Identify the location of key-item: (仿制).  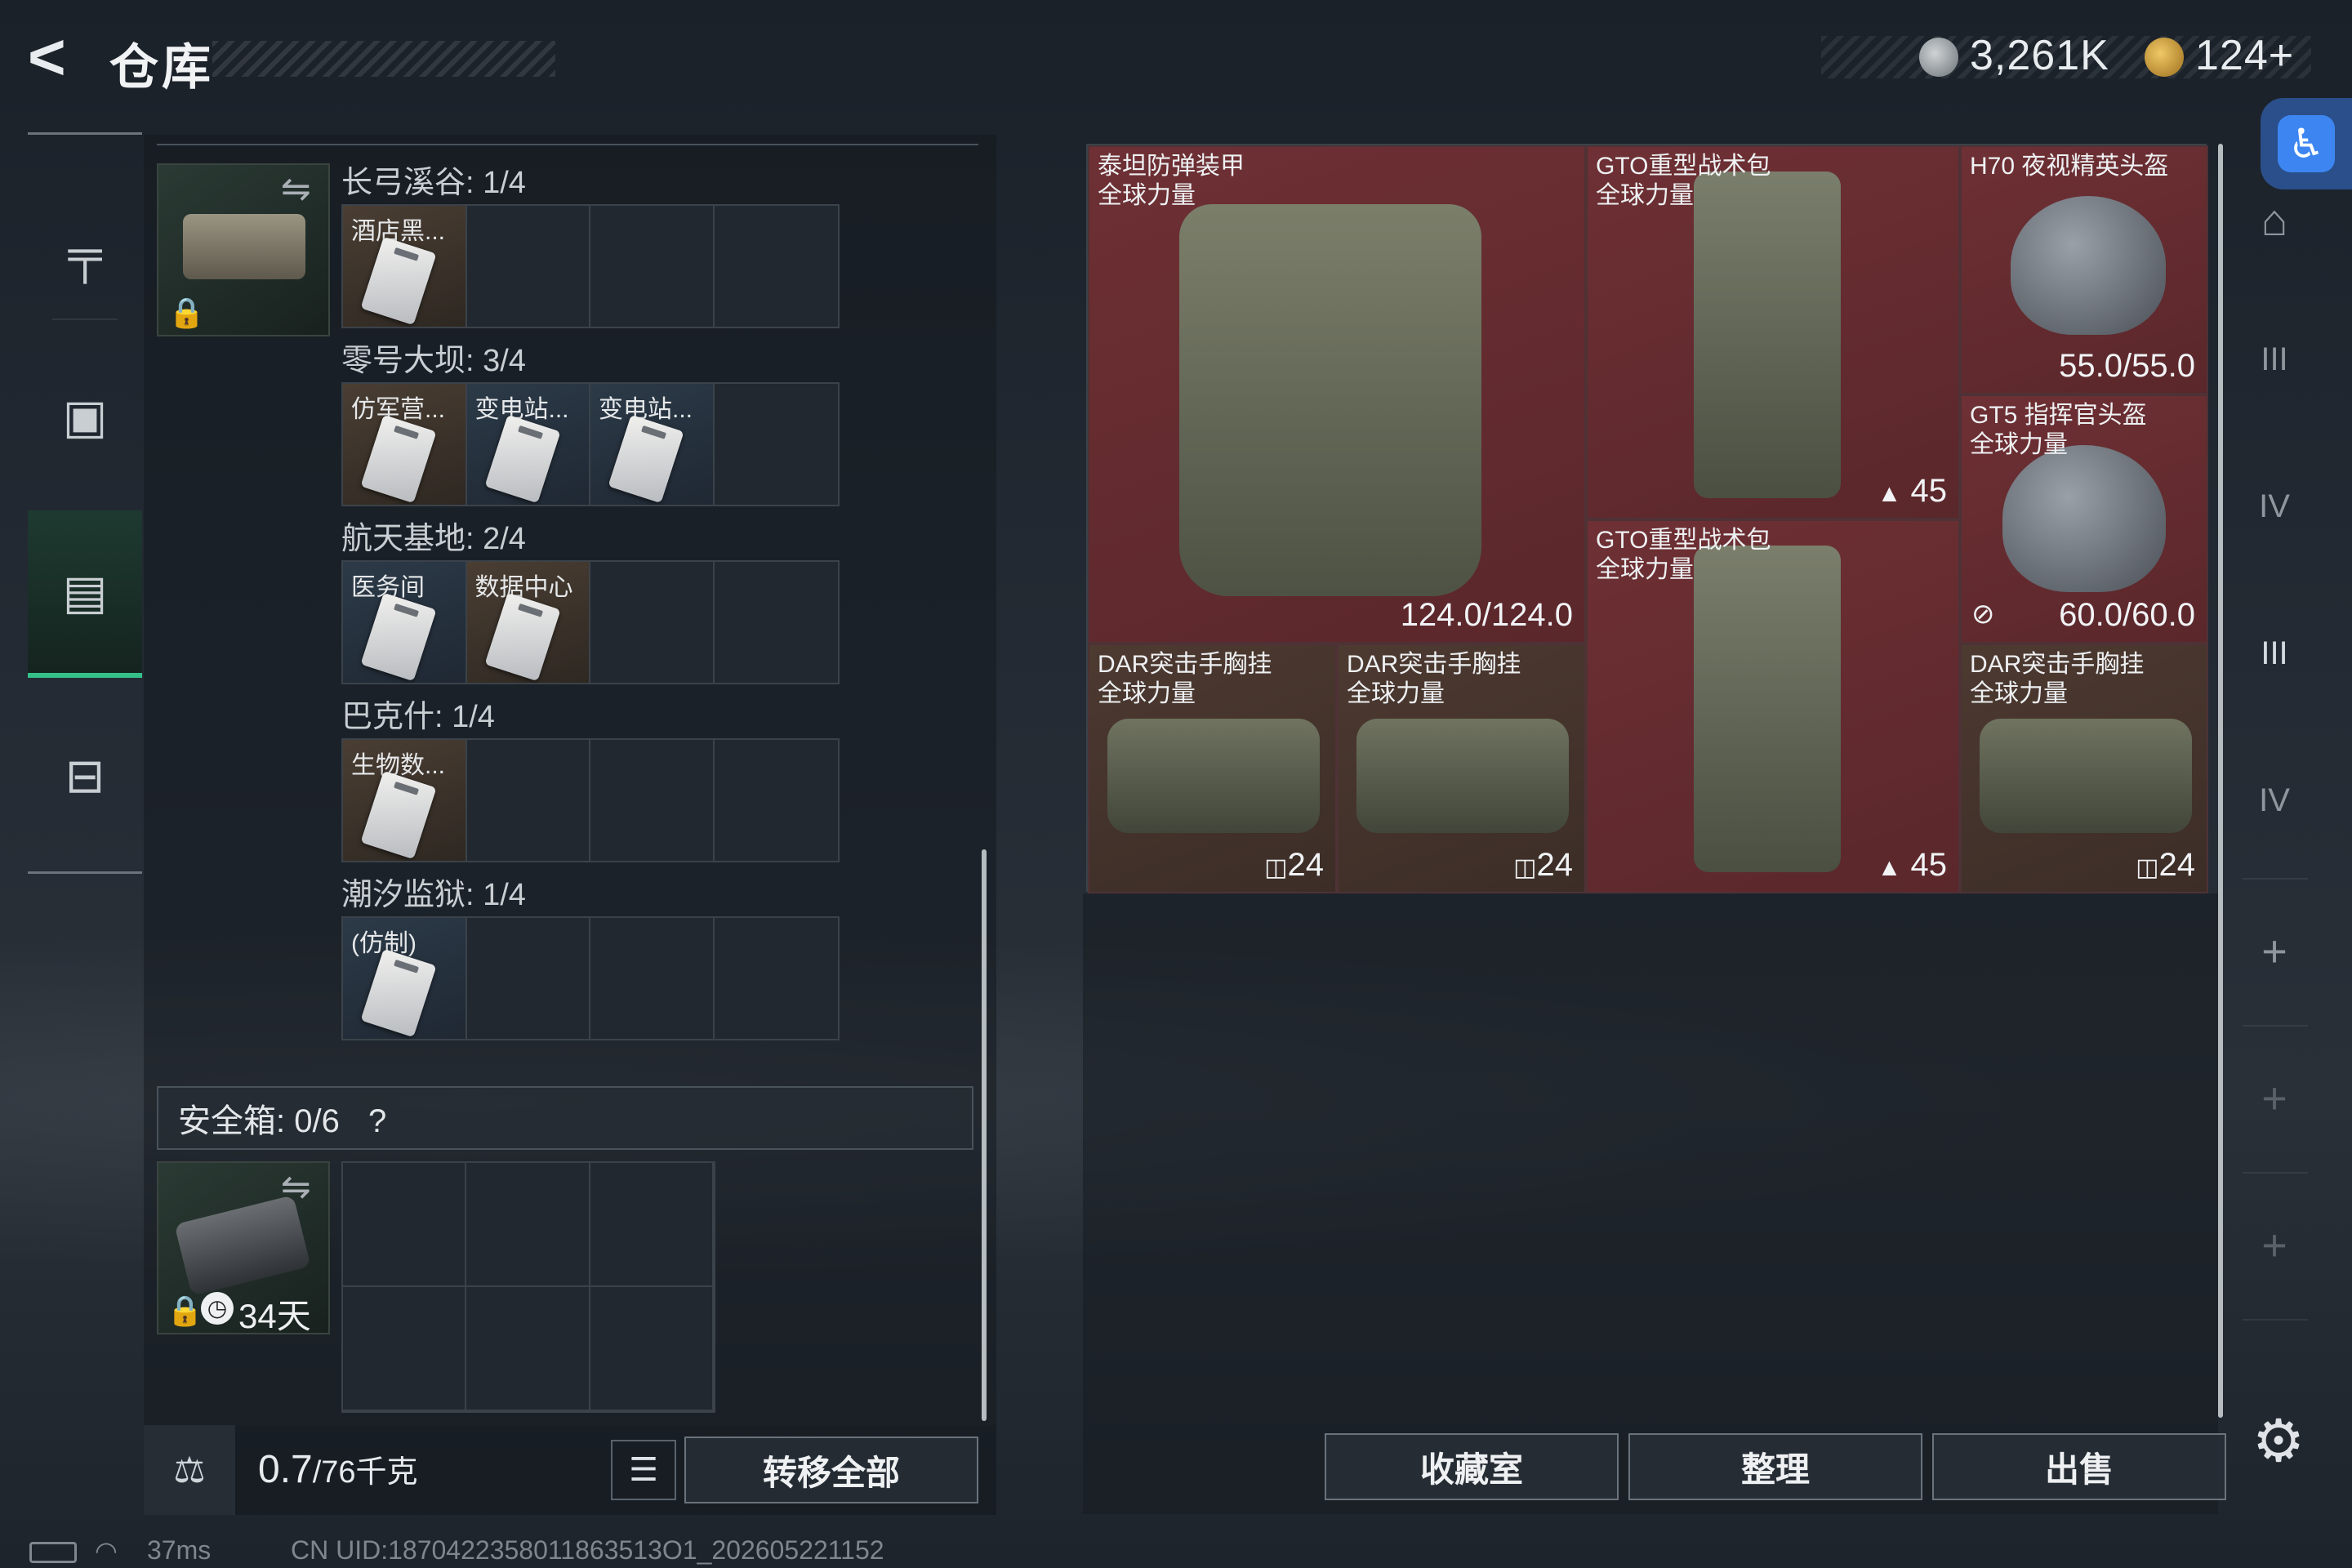
(405, 978).